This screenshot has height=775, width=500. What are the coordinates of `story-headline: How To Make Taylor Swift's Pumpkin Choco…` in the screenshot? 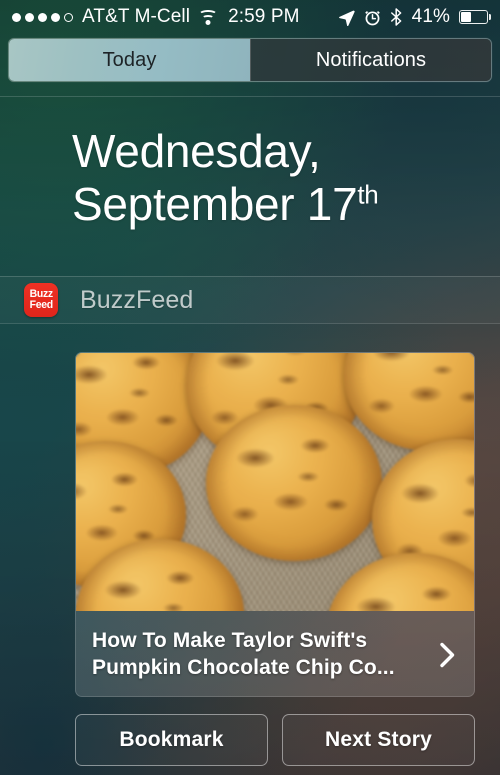 It's located at (243, 653).